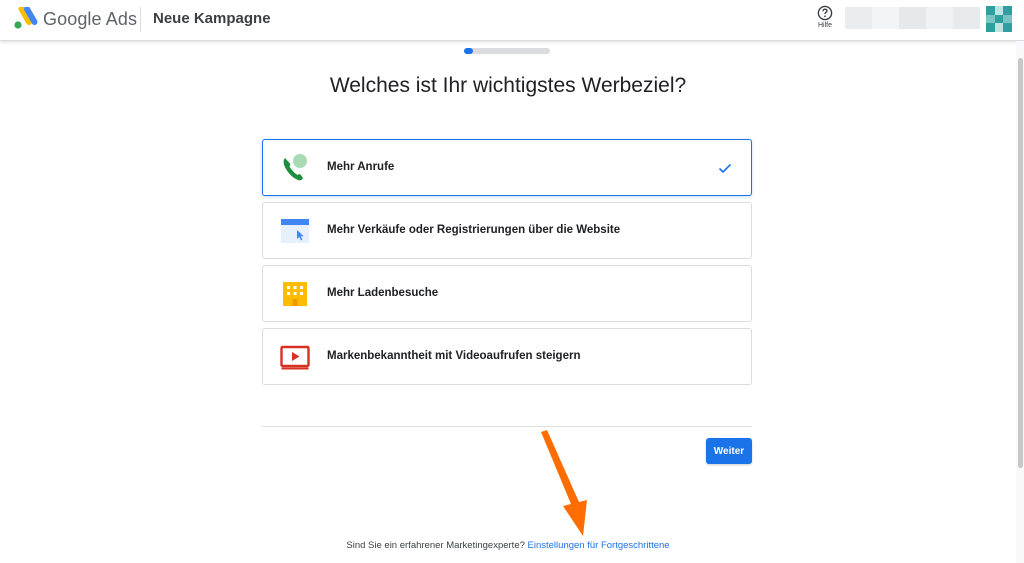 Image resolution: width=1024 pixels, height=563 pixels. I want to click on help-label: Hilfe, so click(824, 25).